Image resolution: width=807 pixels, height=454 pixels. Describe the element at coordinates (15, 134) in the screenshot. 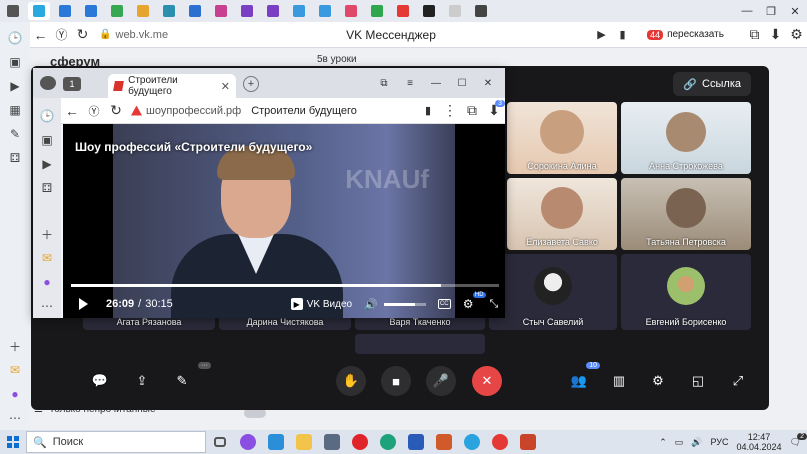

I see `notes-icon: ✎` at that location.